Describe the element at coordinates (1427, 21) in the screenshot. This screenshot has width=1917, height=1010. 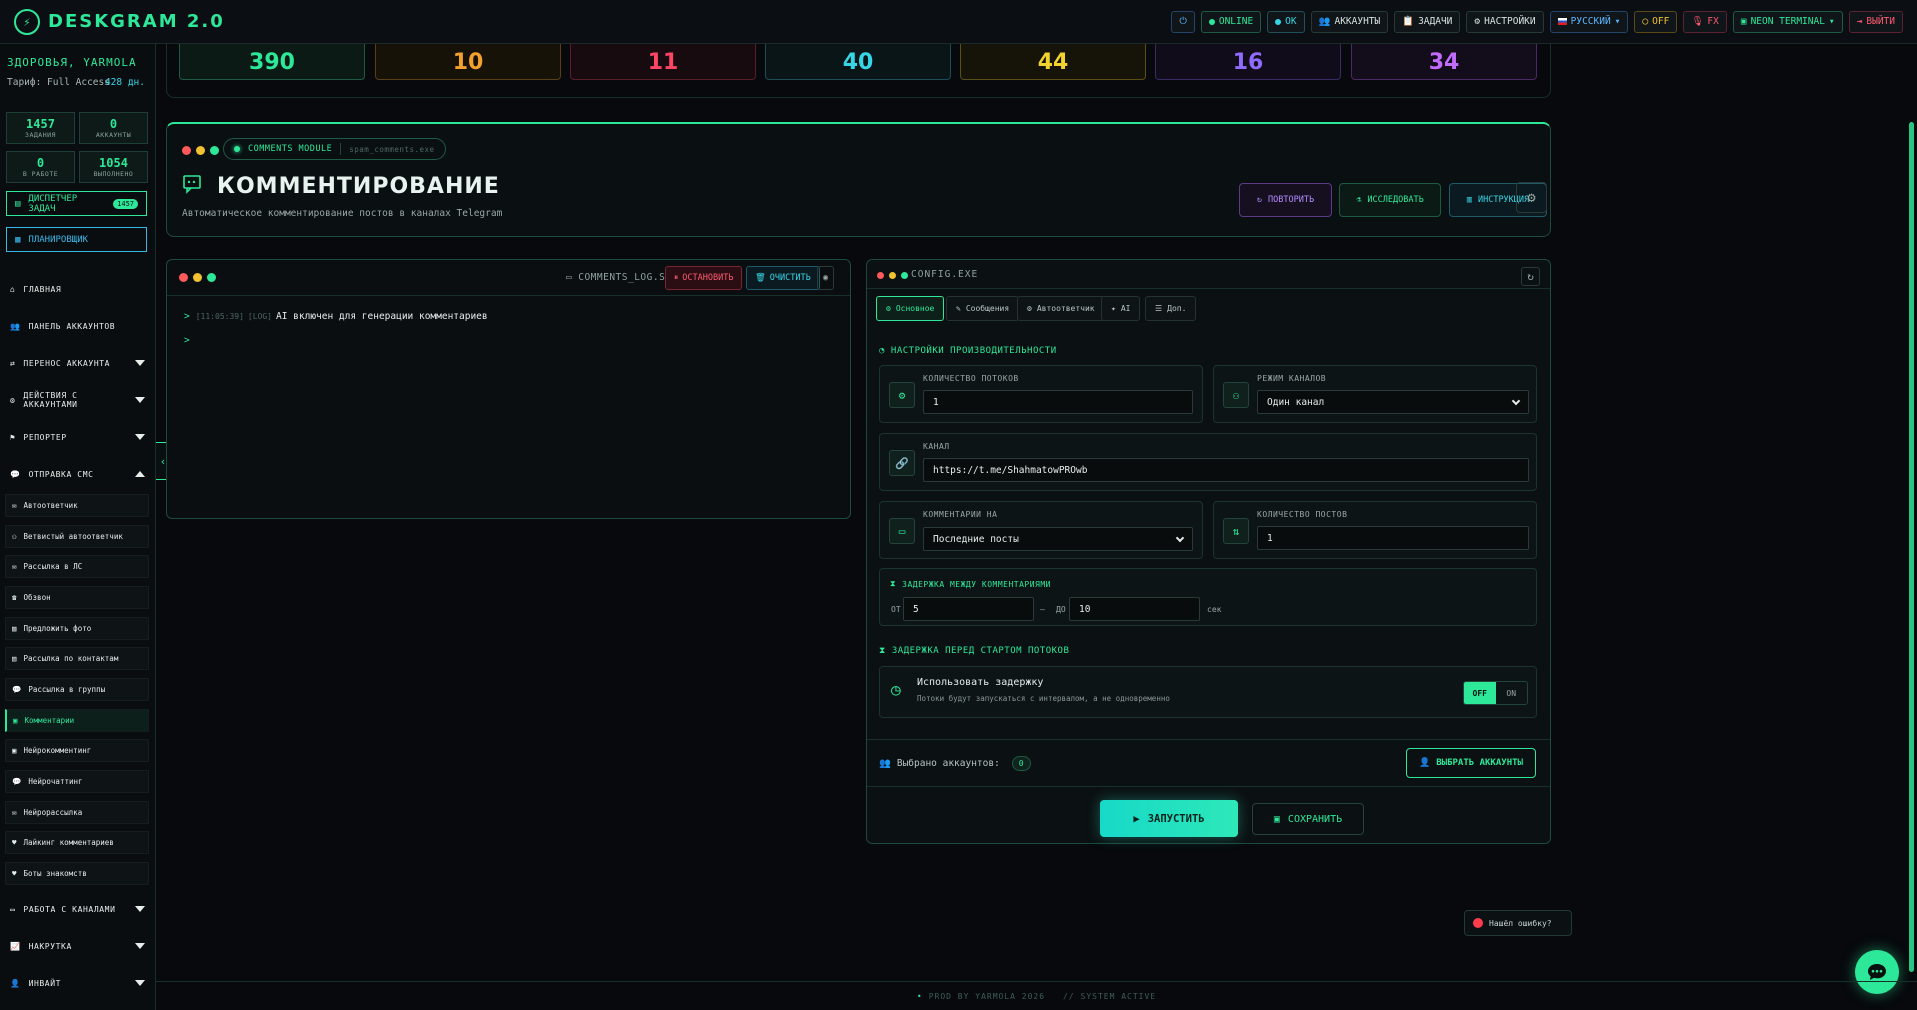
I see `tasks-button: 📋 ЗАДАЧИ` at that location.